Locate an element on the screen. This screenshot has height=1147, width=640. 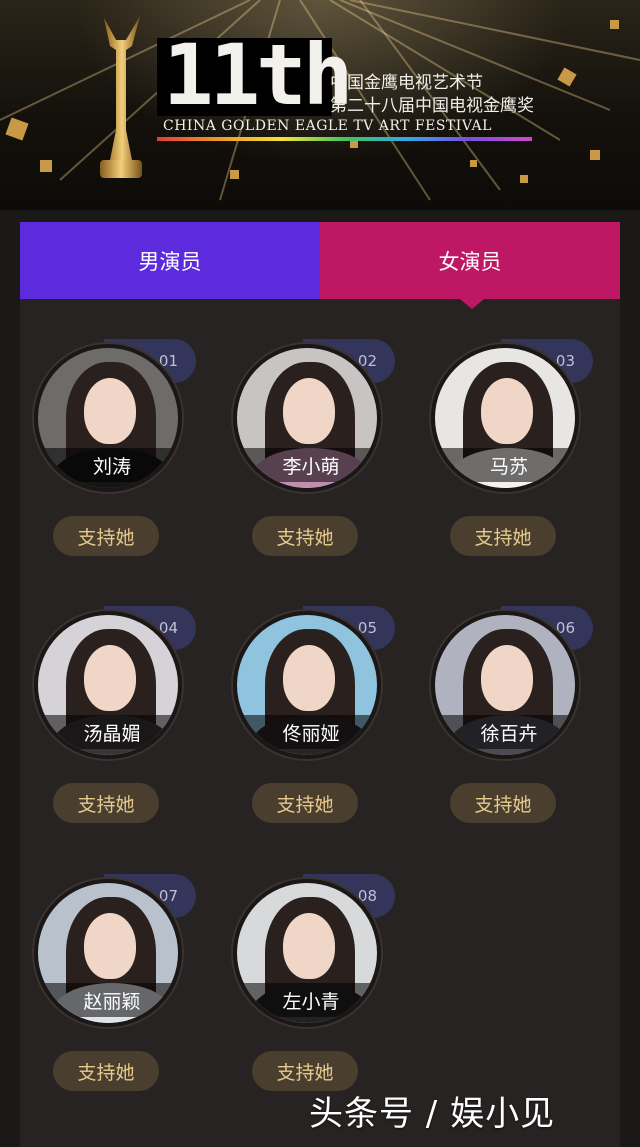
logo-rainbow-stripe is located at coordinates (344, 139).